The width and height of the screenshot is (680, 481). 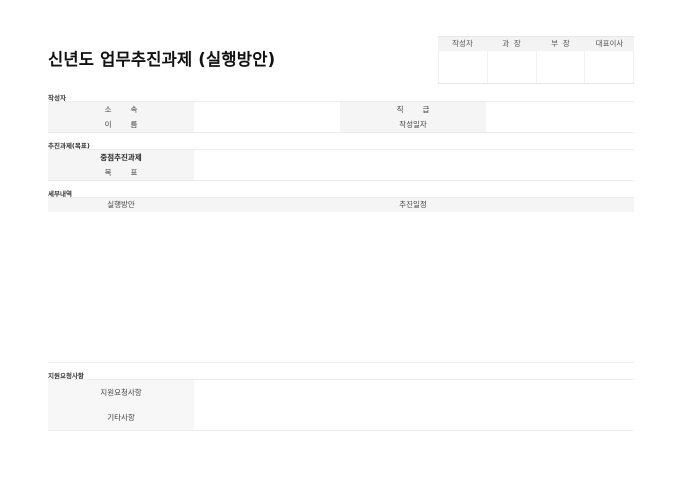 I want to click on goal-label: 목 표, so click(x=121, y=172).